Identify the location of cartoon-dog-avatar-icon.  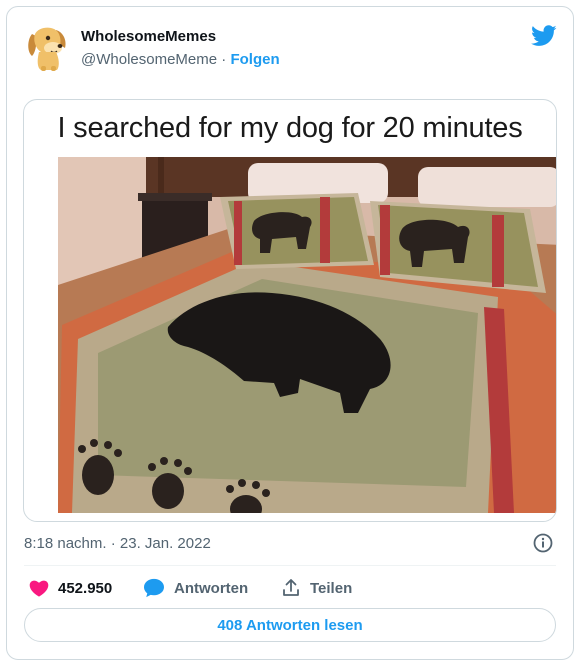
(48, 47).